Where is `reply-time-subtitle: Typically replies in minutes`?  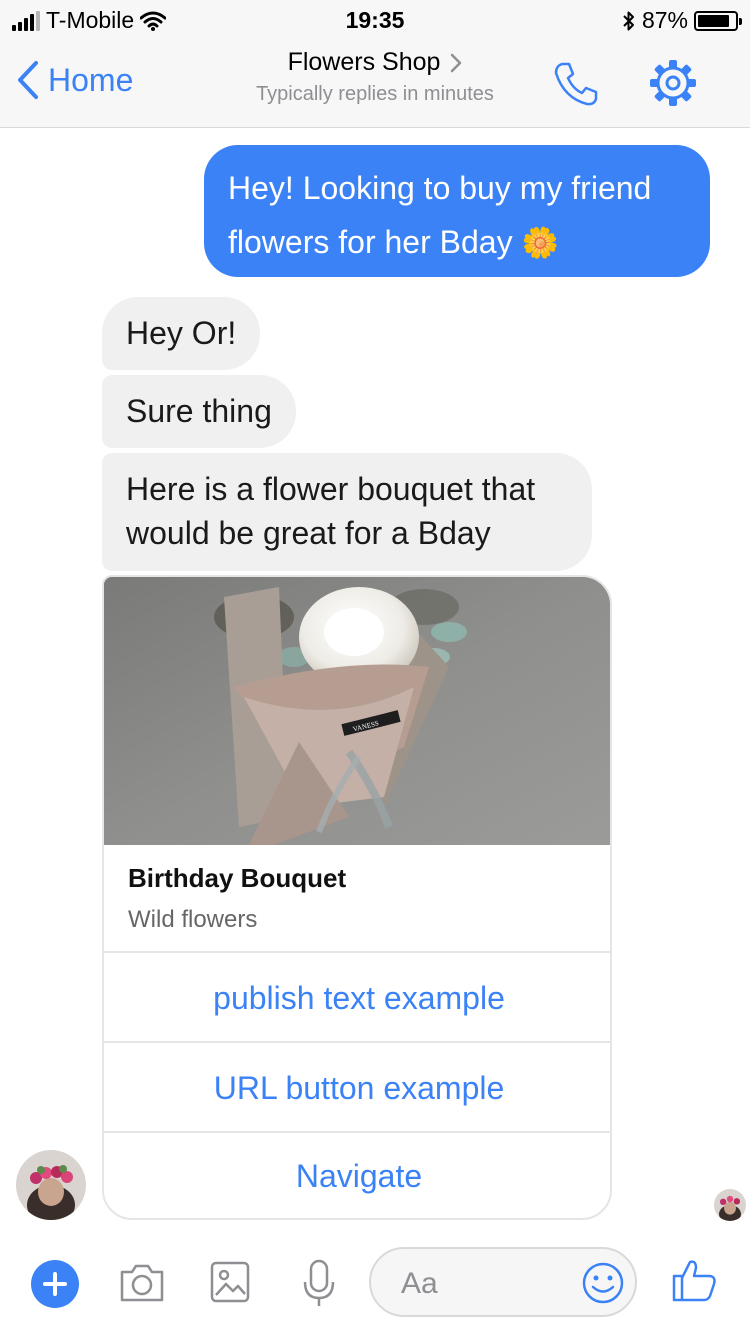 reply-time-subtitle: Typically replies in minutes is located at coordinates (375, 94).